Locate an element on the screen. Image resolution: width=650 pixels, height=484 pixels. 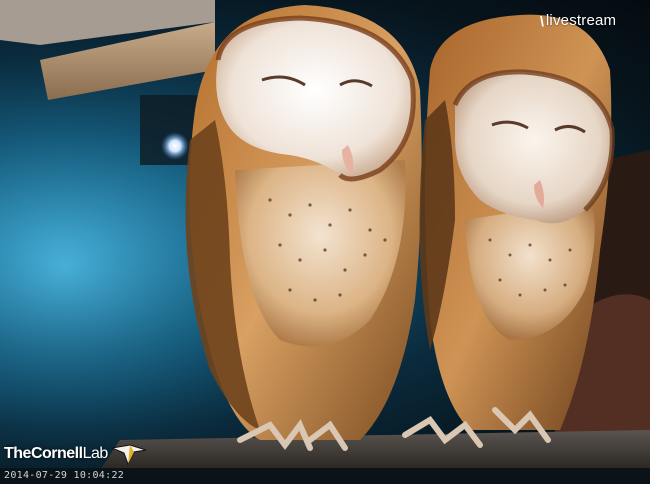
video-timestamp: 2014-07-29 10:04:22 is located at coordinates (64, 475).